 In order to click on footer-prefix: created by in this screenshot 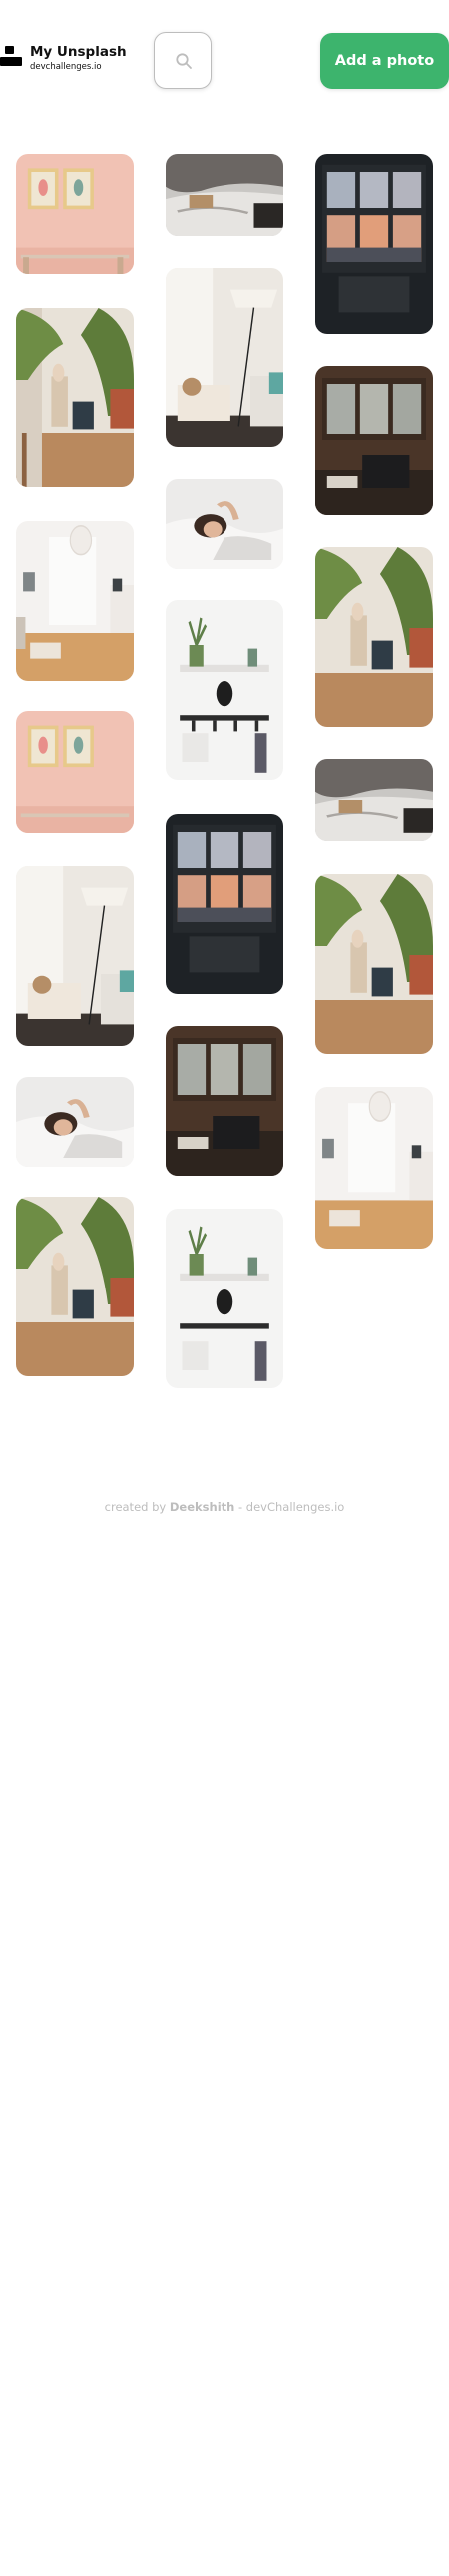, I will do `click(135, 1507)`.